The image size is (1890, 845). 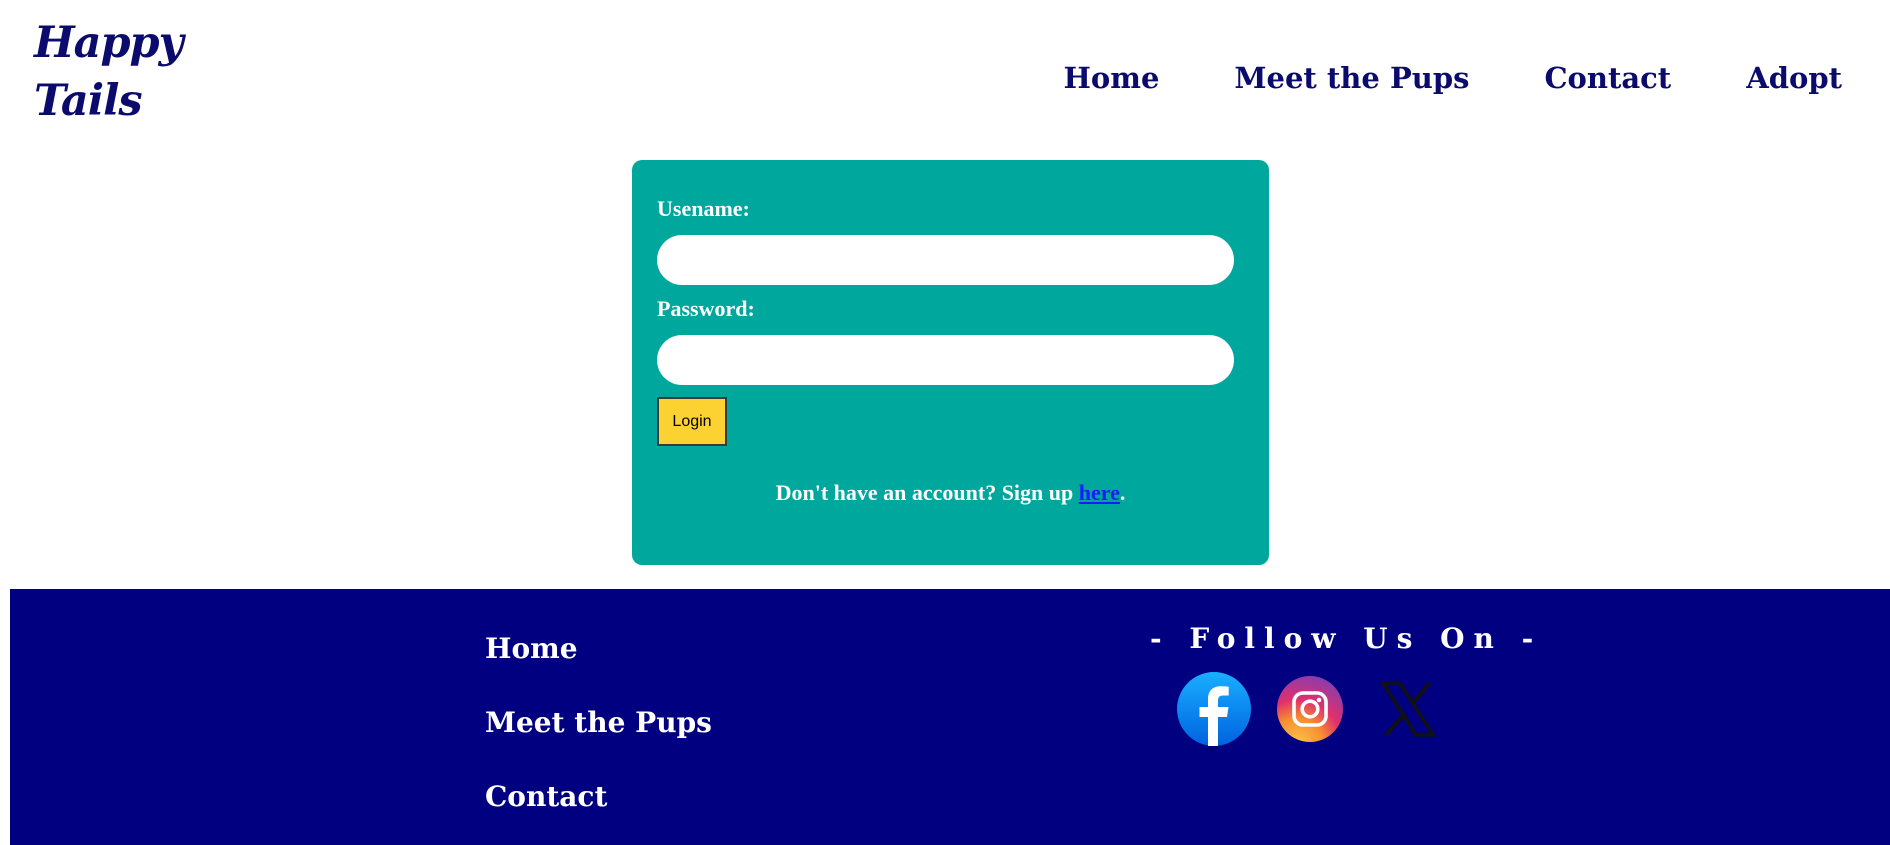 What do you see at coordinates (945, 360) in the screenshot?
I see `password-input` at bounding box center [945, 360].